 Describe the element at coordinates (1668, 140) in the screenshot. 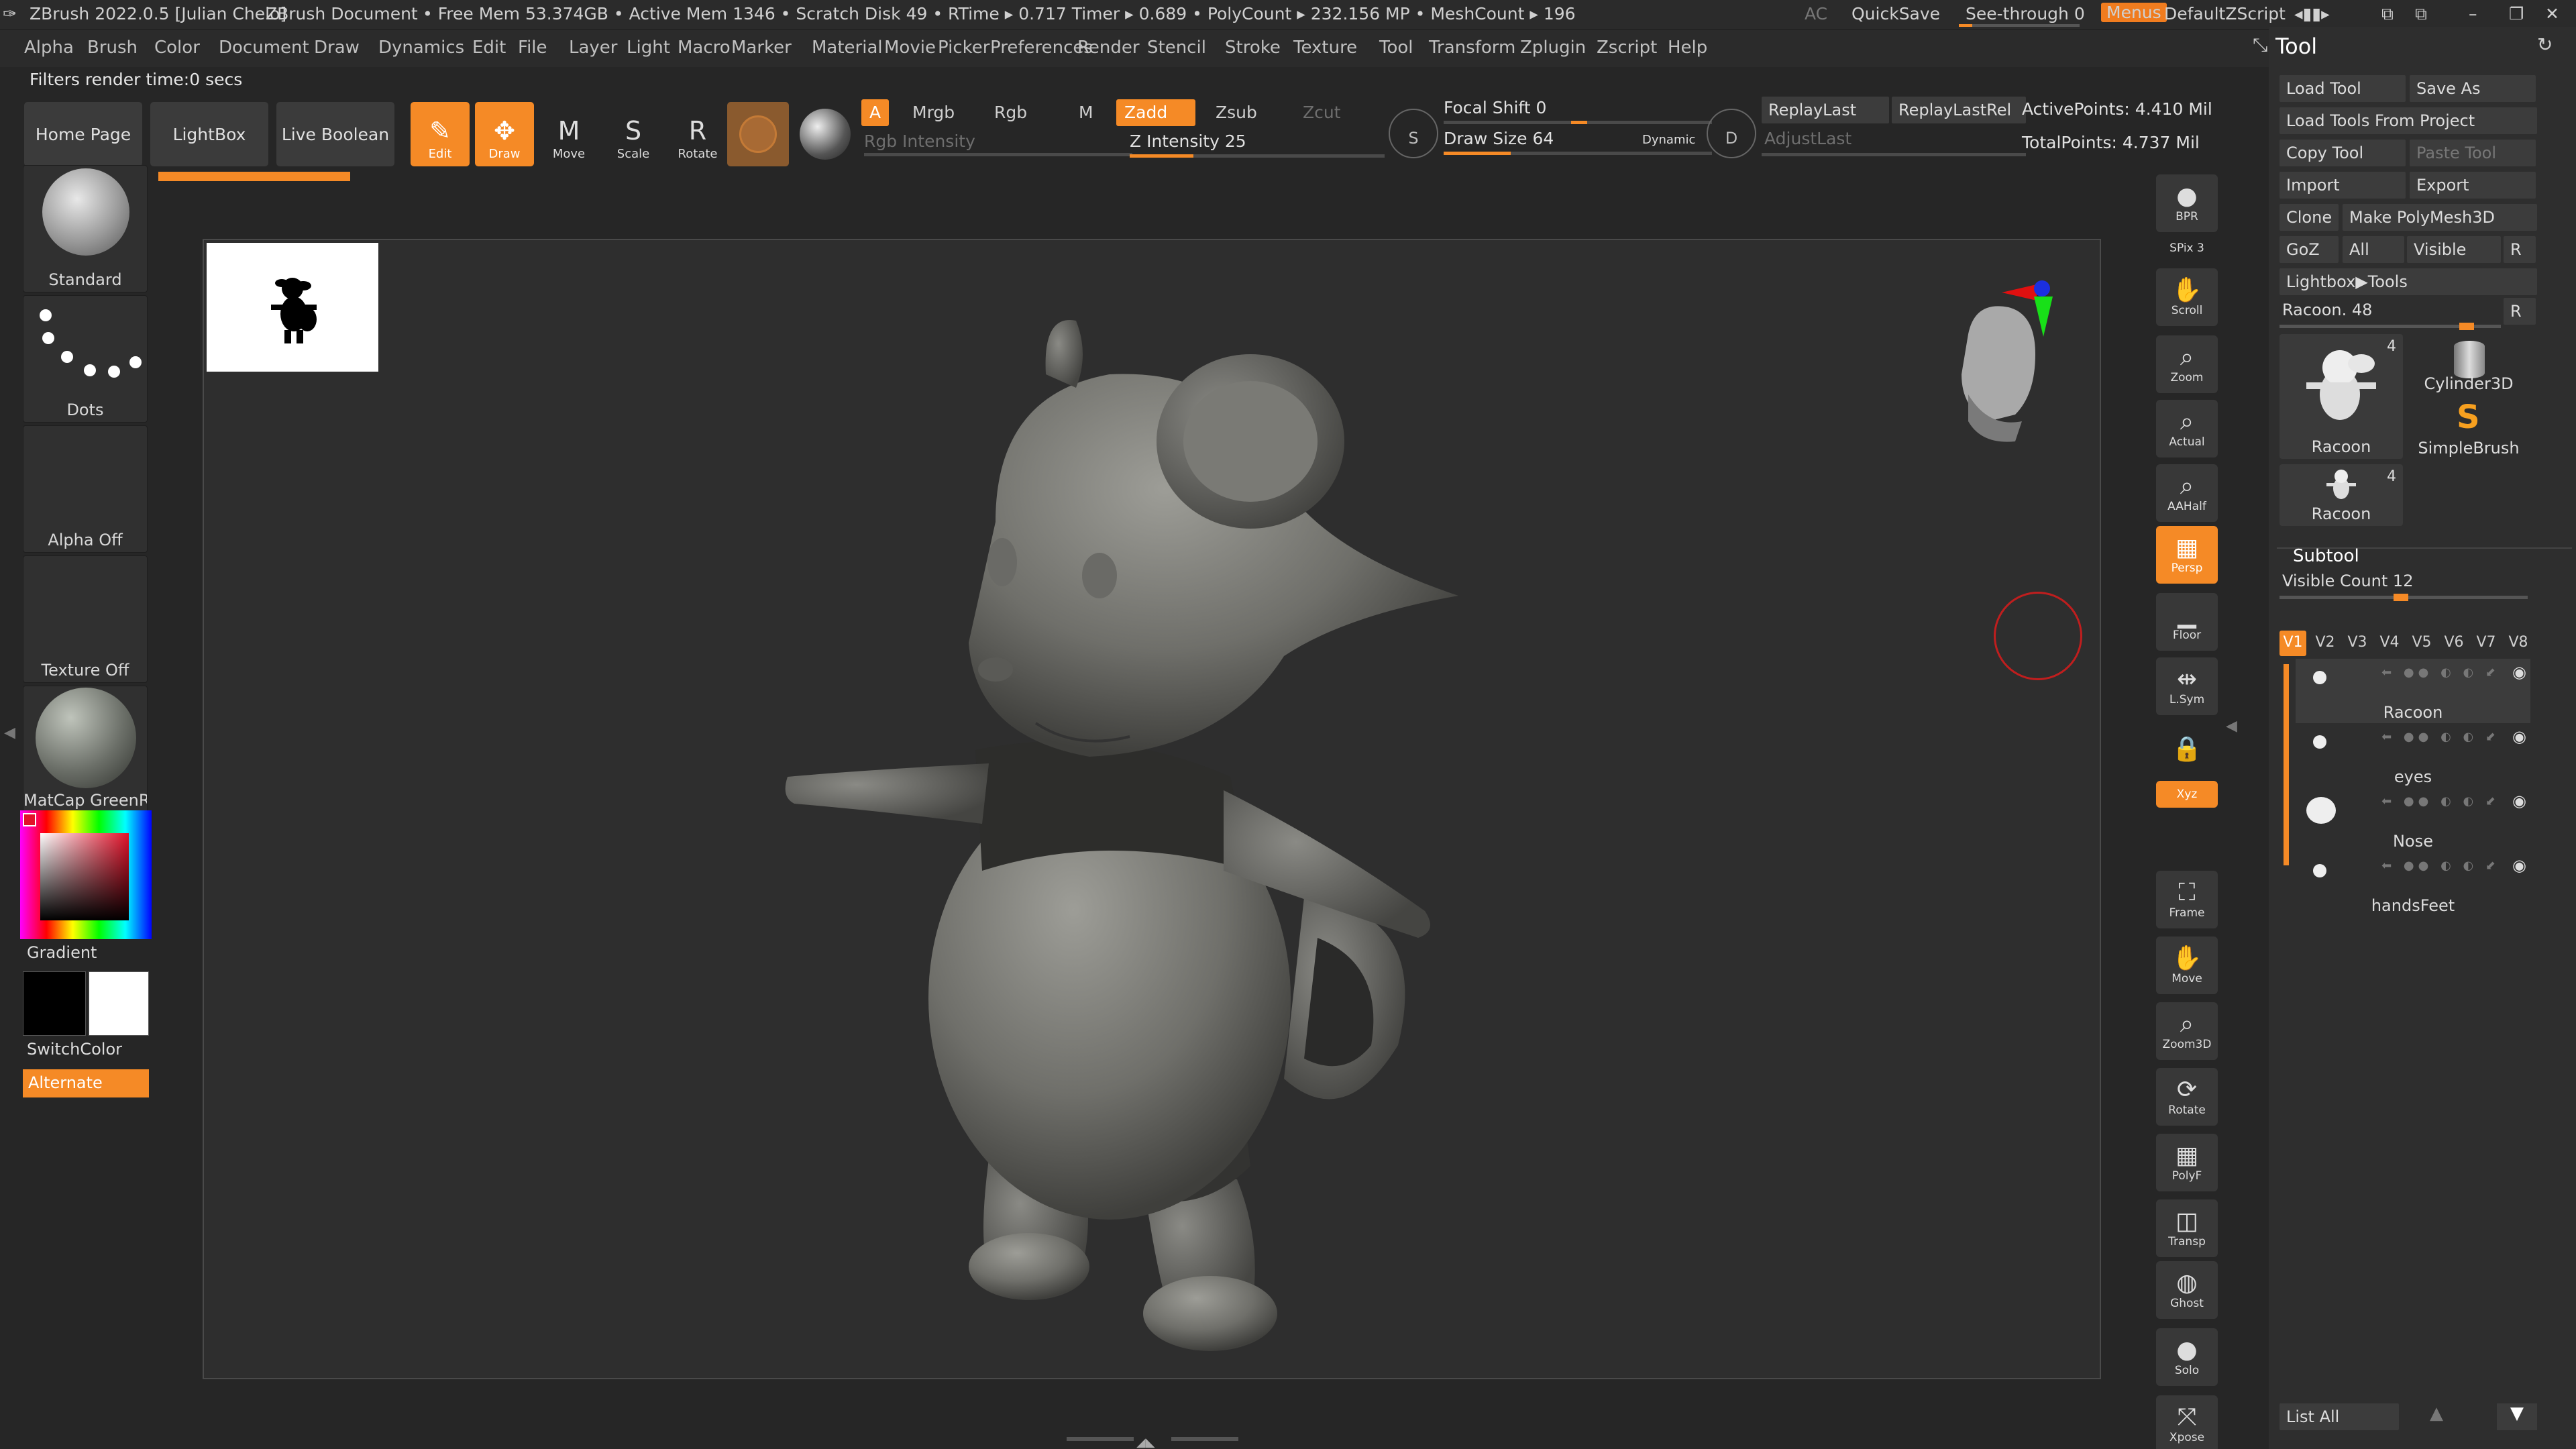

I see `dynamic-toggle: Dynamic` at that location.